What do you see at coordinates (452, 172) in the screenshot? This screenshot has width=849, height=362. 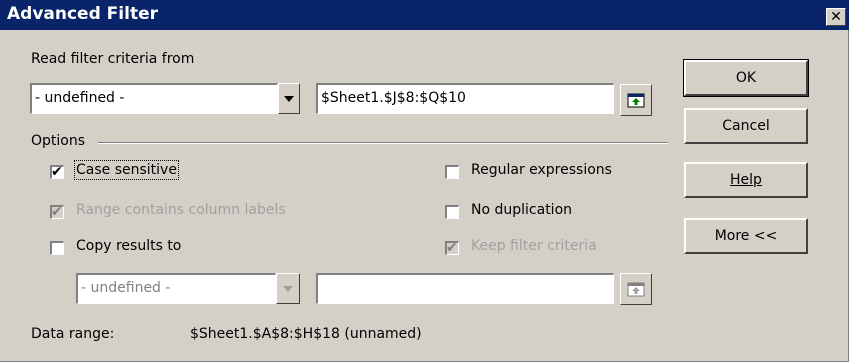 I see `regular-expressions-checkbox` at bounding box center [452, 172].